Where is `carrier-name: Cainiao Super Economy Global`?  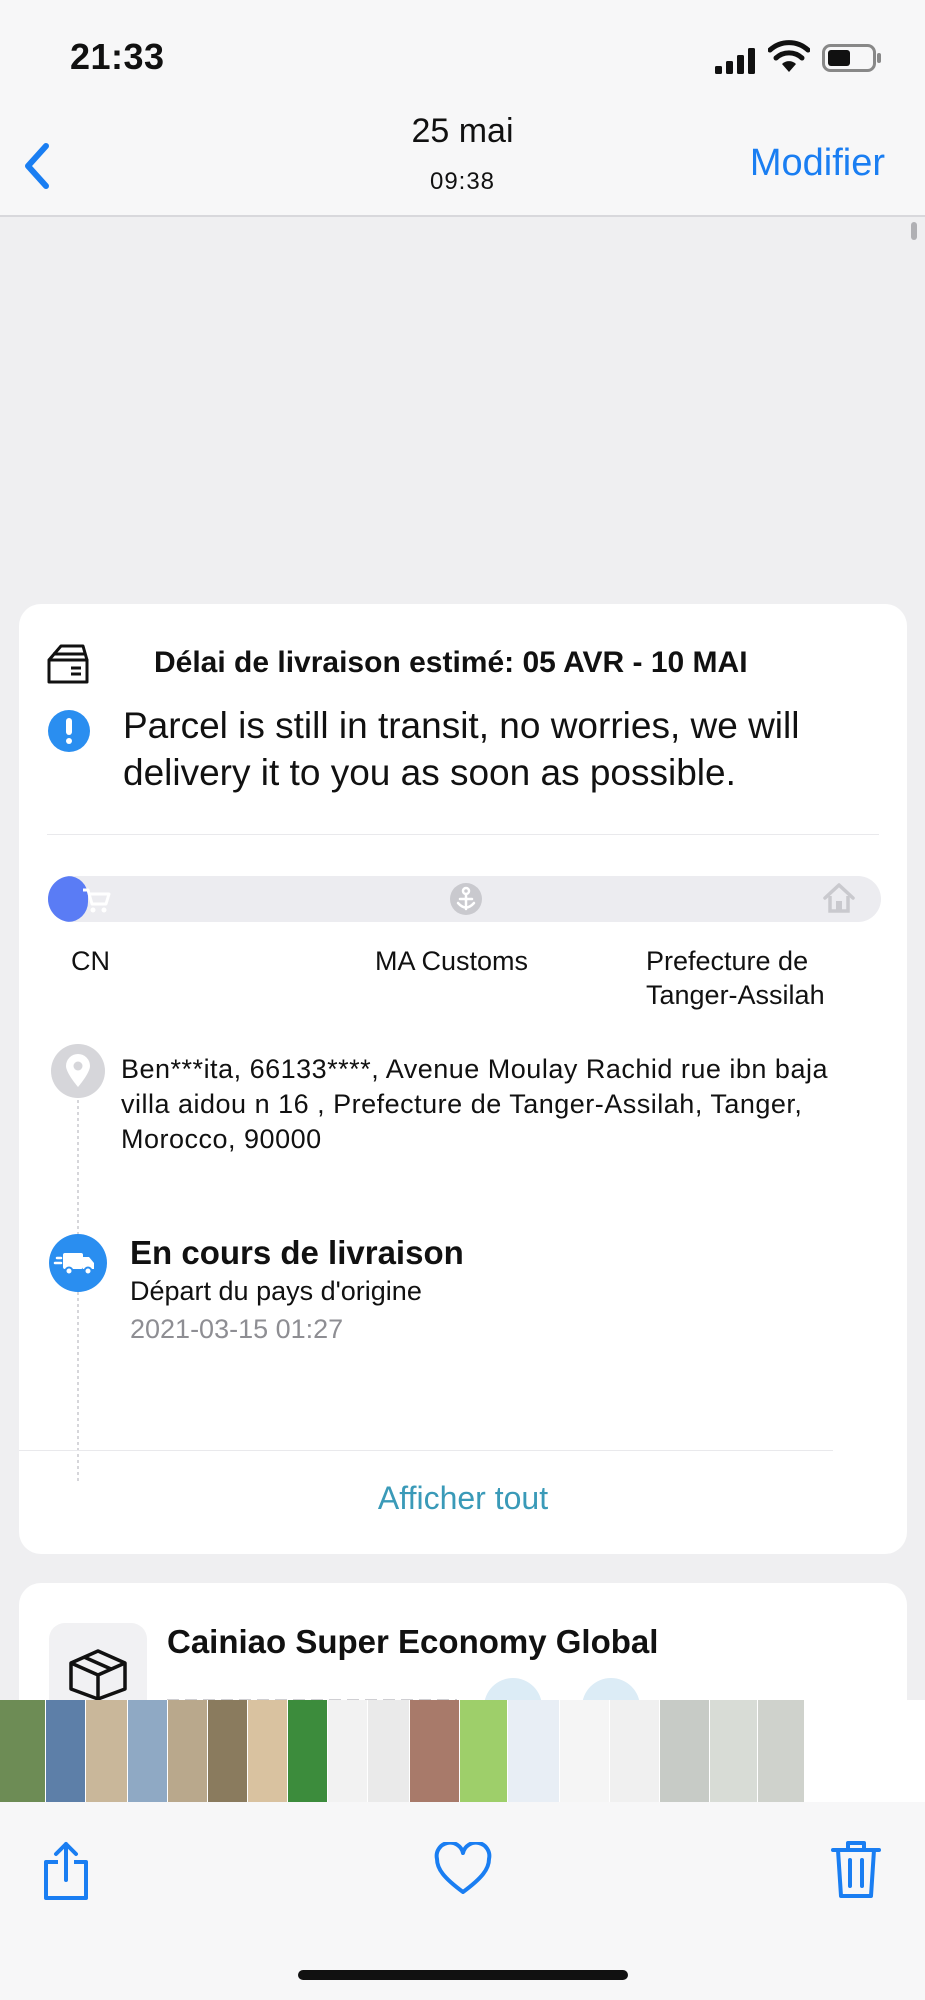 carrier-name: Cainiao Super Economy Global is located at coordinates (413, 1641).